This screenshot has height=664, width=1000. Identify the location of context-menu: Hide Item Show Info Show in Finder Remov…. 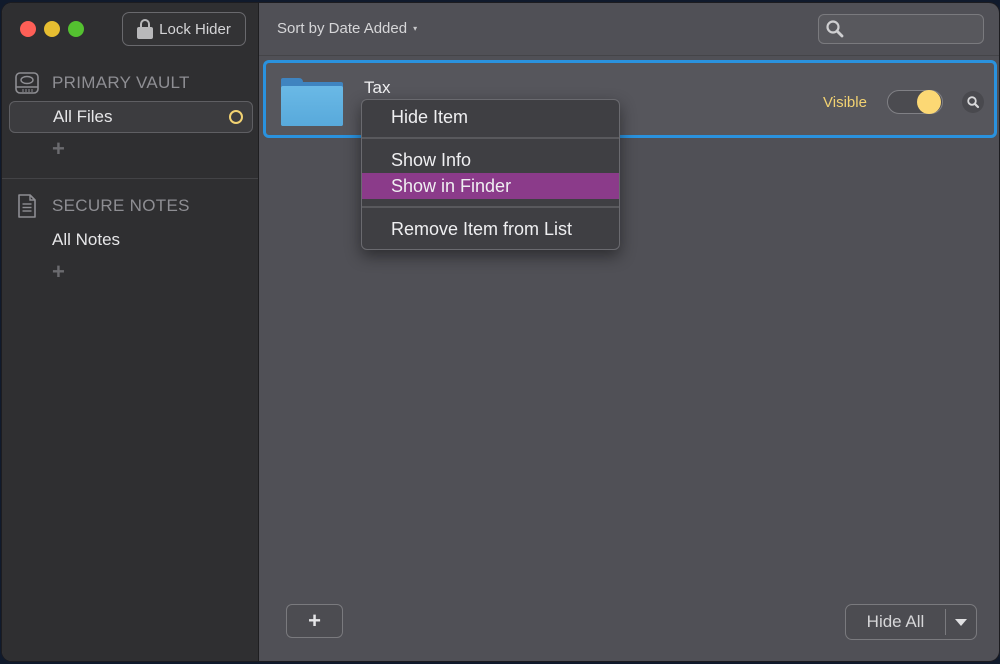
(490, 174).